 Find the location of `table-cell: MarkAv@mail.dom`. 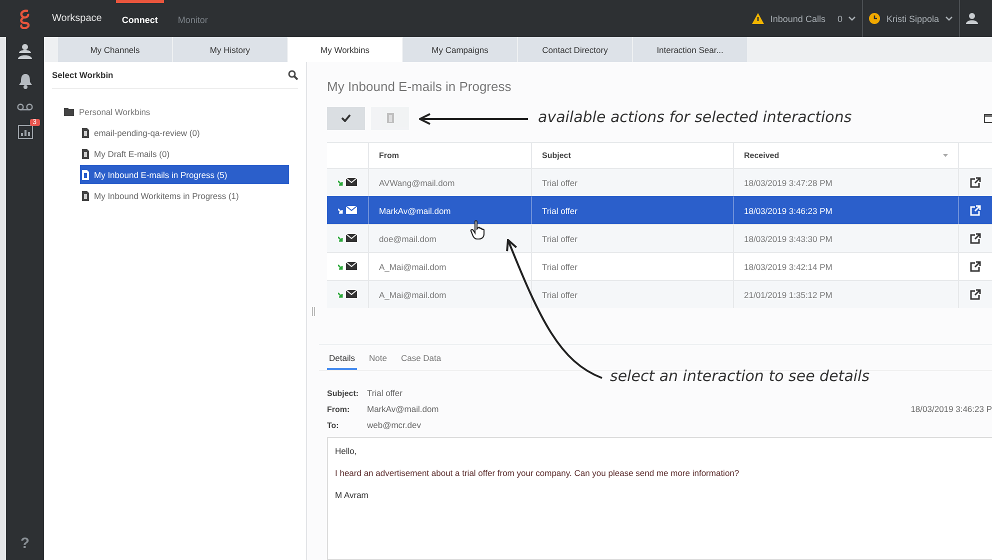

table-cell: MarkAv@mail.dom is located at coordinates (449, 210).